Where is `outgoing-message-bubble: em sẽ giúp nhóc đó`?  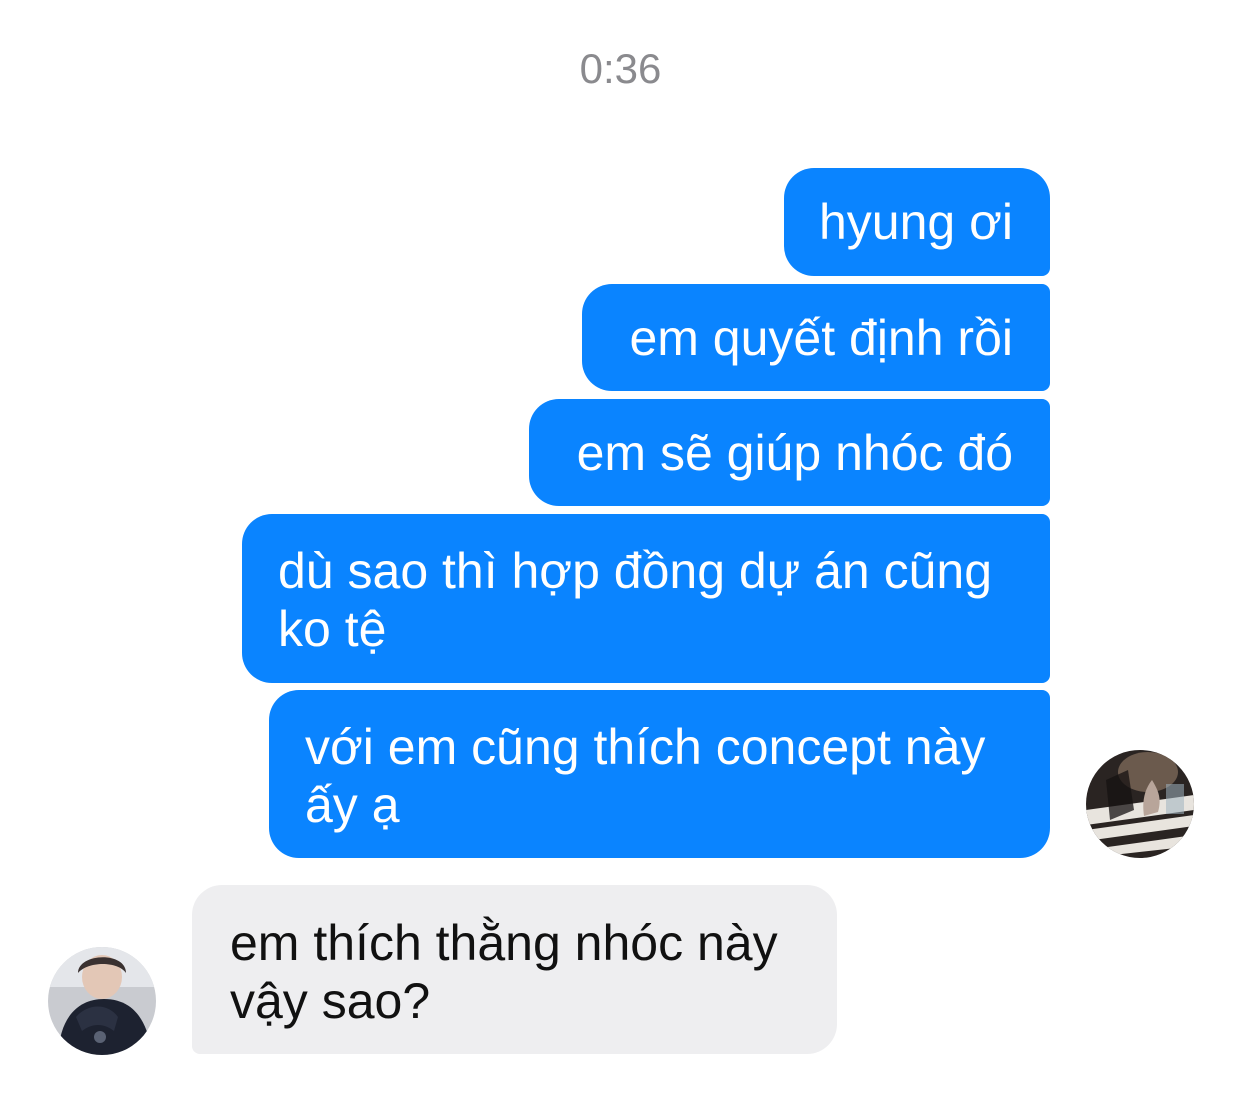
outgoing-message-bubble: em sẽ giúp nhóc đó is located at coordinates (789, 452).